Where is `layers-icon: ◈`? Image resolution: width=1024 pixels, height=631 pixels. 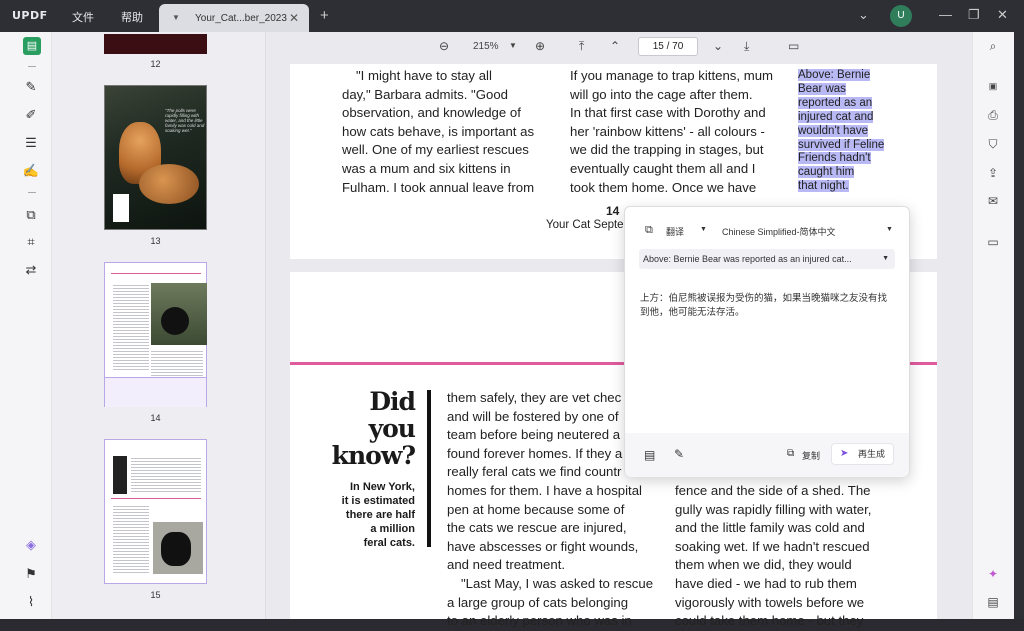 layers-icon: ◈ is located at coordinates (31, 545).